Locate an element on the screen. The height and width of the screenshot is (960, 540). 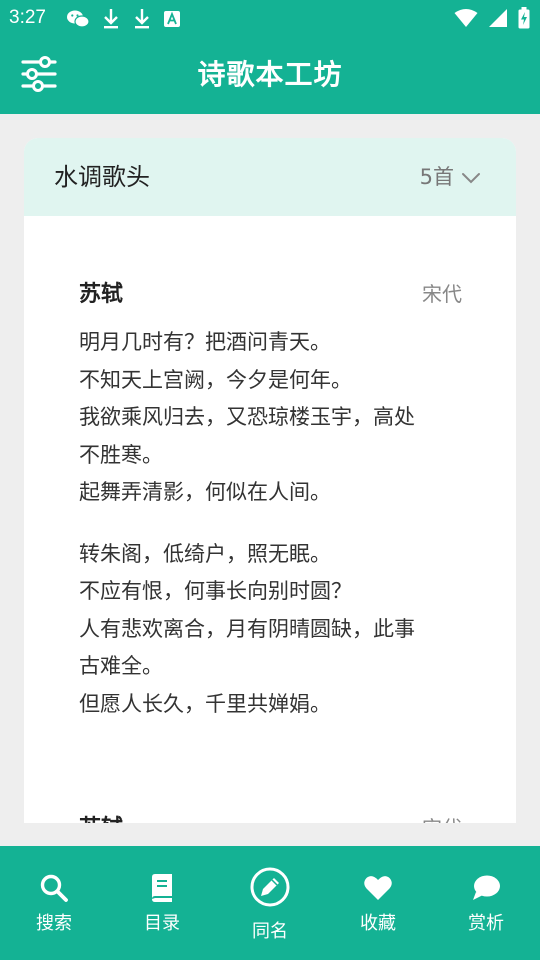
tab-label: 同名 is located at coordinates (270, 931).